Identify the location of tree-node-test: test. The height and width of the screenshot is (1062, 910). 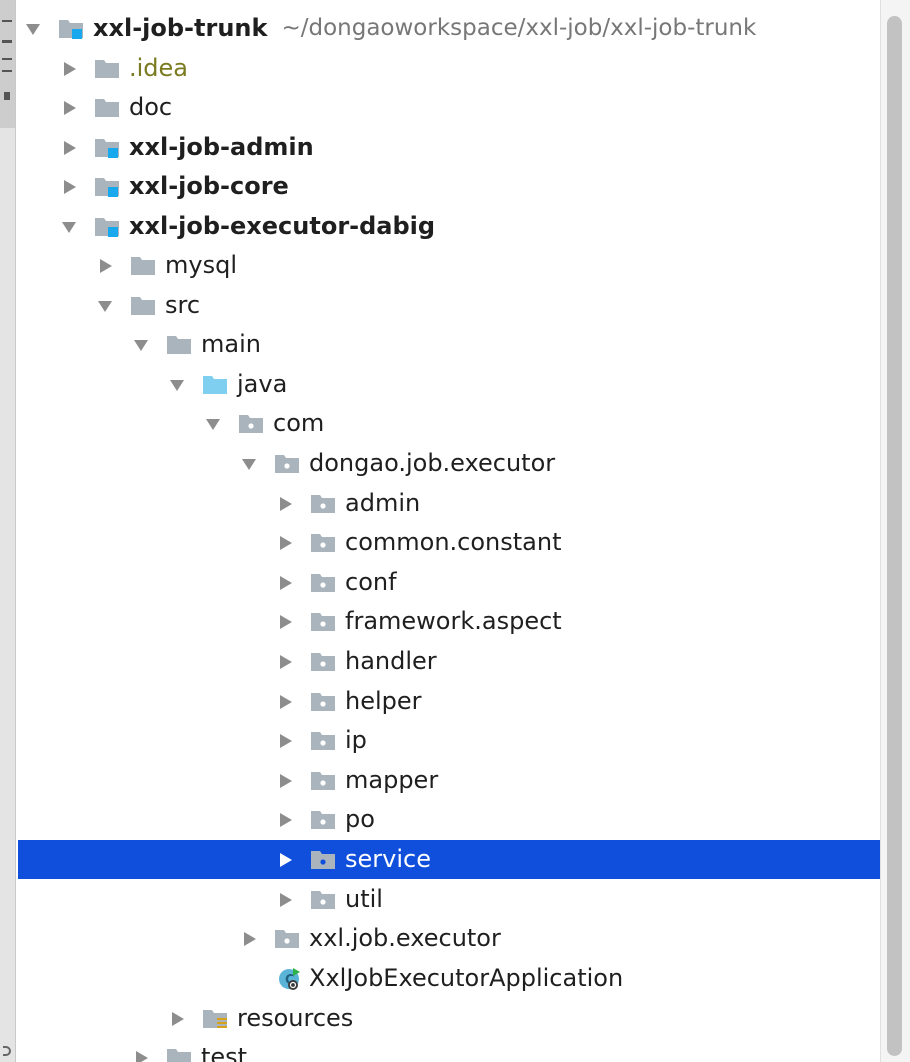
(449, 1050).